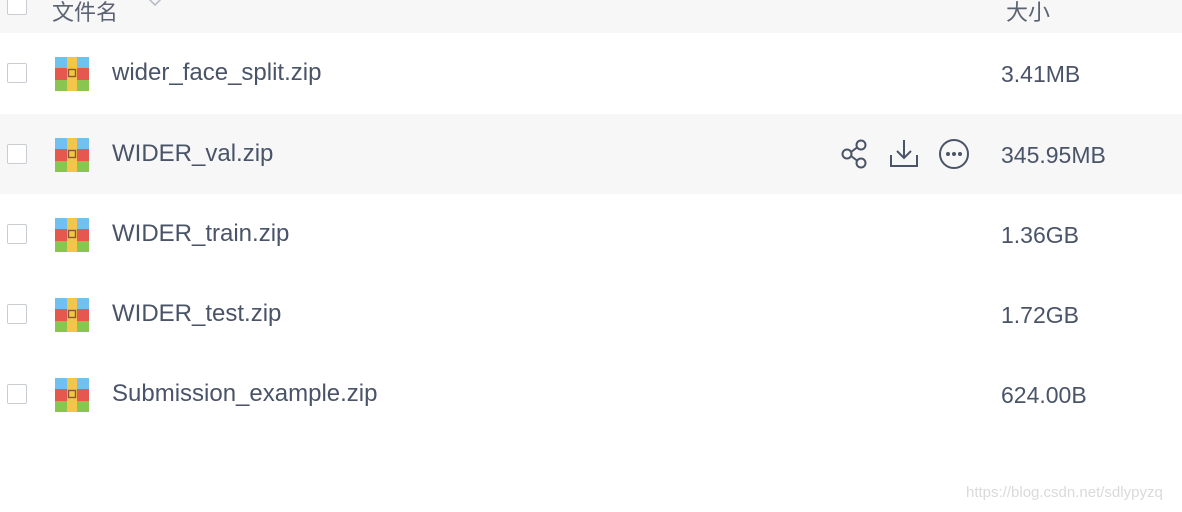 This screenshot has height=512, width=1182. Describe the element at coordinates (192, 154) in the screenshot. I see `file-name: WIDER_val.zip` at that location.